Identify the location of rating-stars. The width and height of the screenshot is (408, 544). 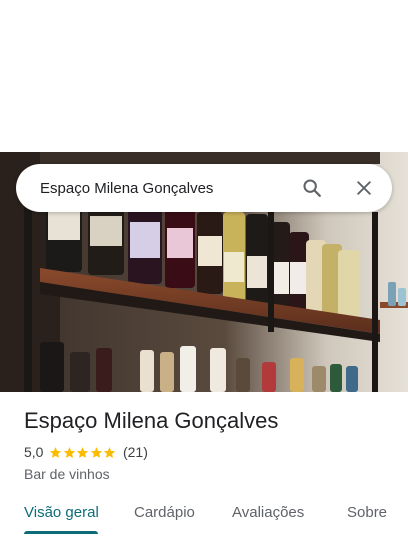
(83, 452).